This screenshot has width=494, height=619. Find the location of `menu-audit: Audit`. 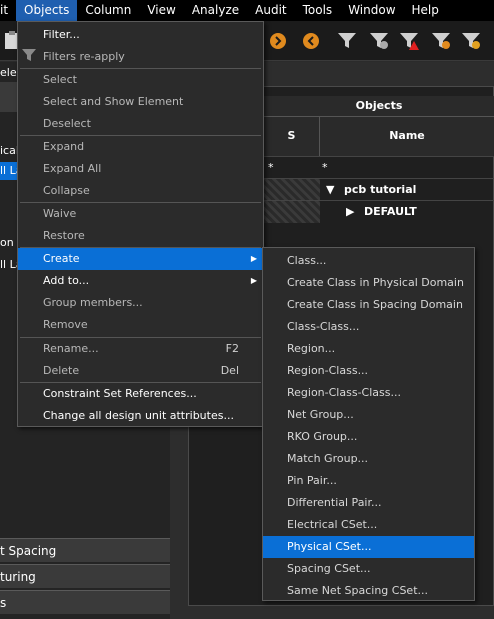

menu-audit: Audit is located at coordinates (270, 10).